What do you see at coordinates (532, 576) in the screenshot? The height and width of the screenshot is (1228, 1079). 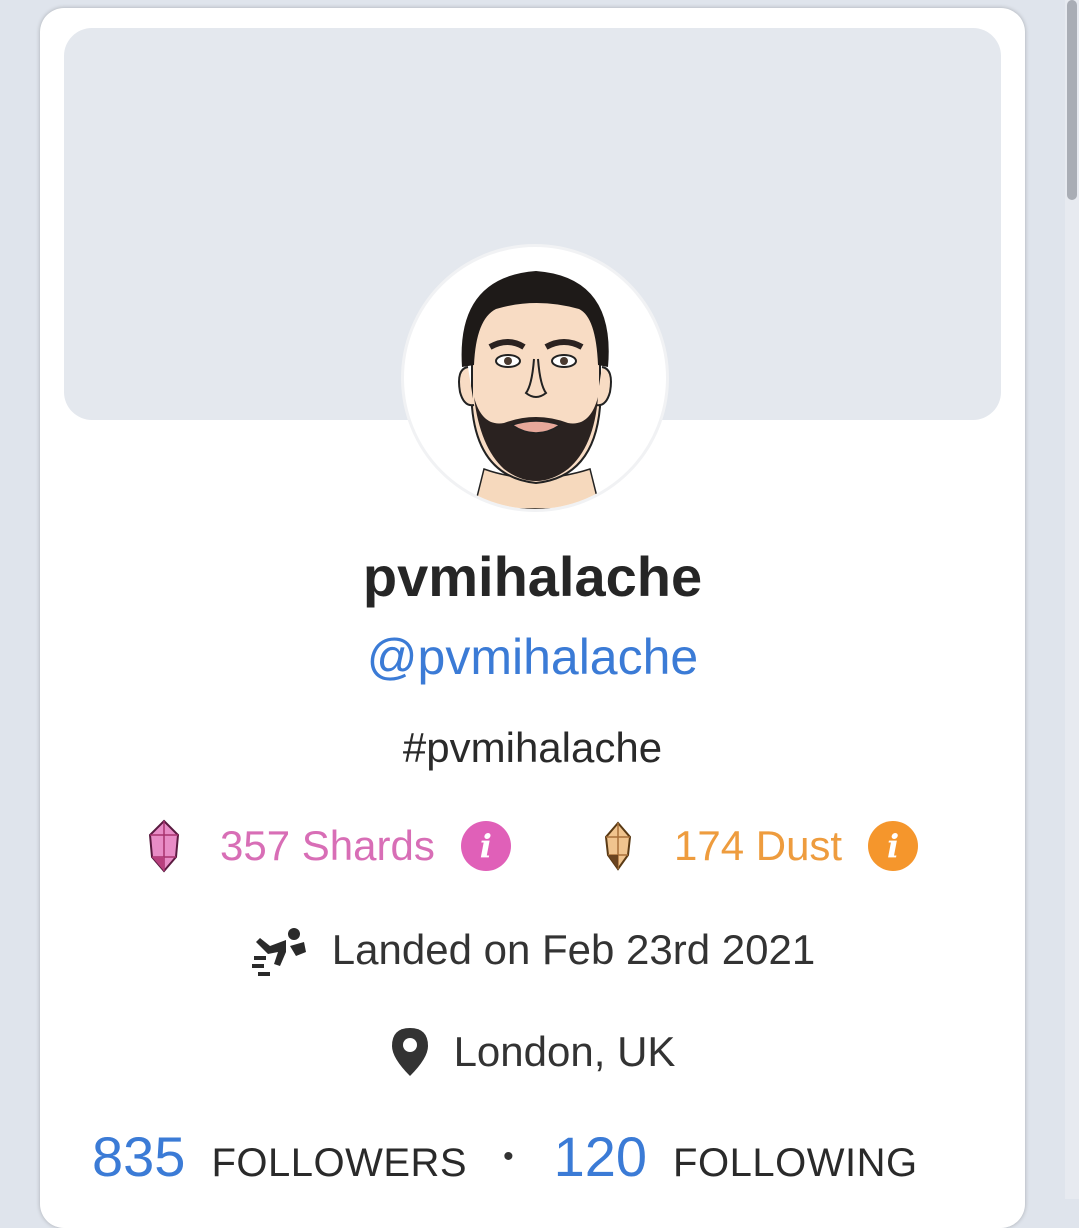 I see `display-name: pvmihalache` at bounding box center [532, 576].